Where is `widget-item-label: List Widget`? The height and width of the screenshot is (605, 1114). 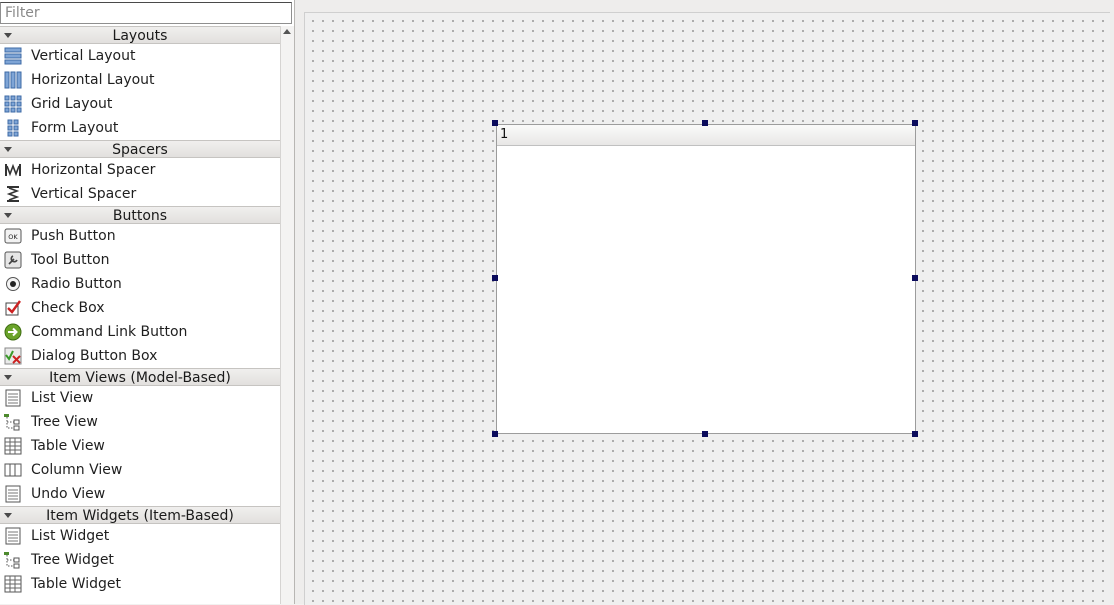
widget-item-label: List Widget is located at coordinates (70, 536).